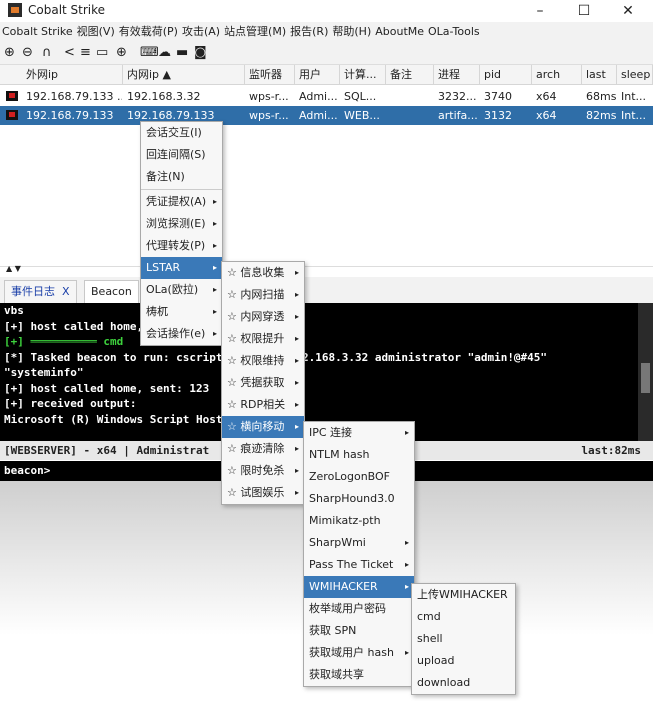 The height and width of the screenshot is (701, 653). I want to click on scrollbar-thumb, so click(645, 378).